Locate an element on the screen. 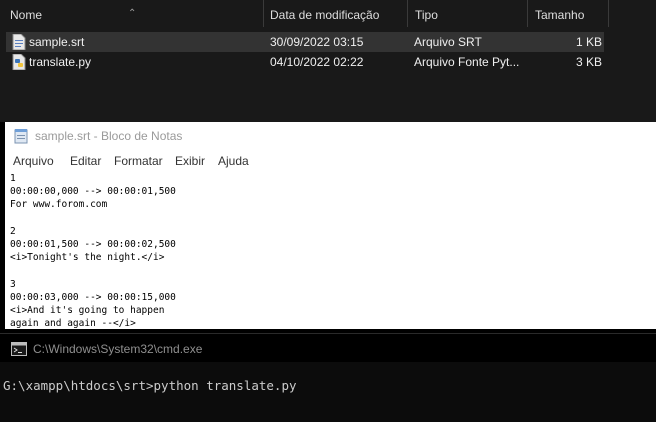  sort-chevron-icon: ⌃ is located at coordinates (132, 13).